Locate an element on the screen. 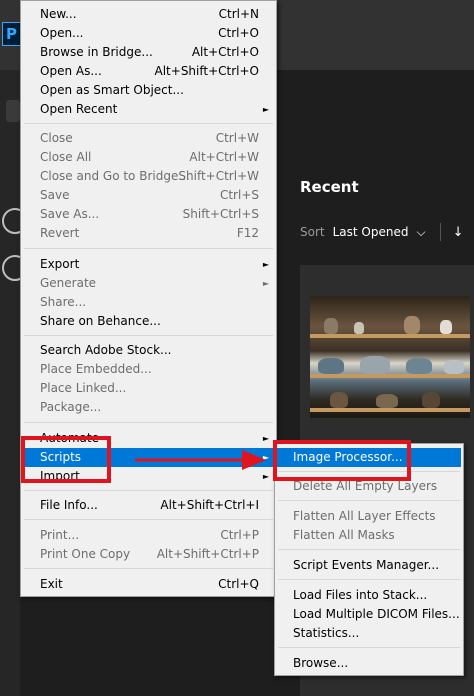  menu-item-close: Close Ctrl+W is located at coordinates (148, 138).